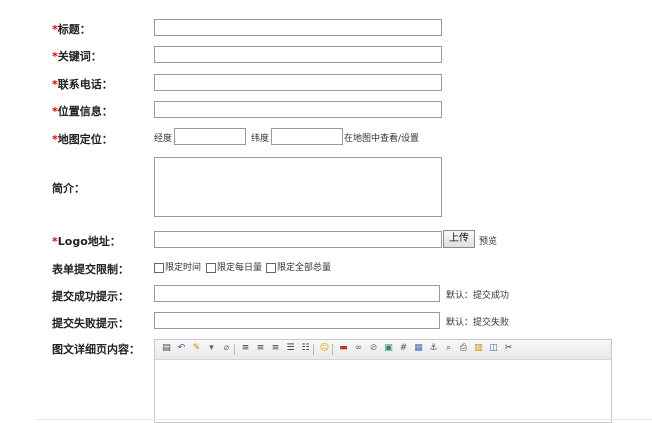  I want to click on longitude-input, so click(210, 136).